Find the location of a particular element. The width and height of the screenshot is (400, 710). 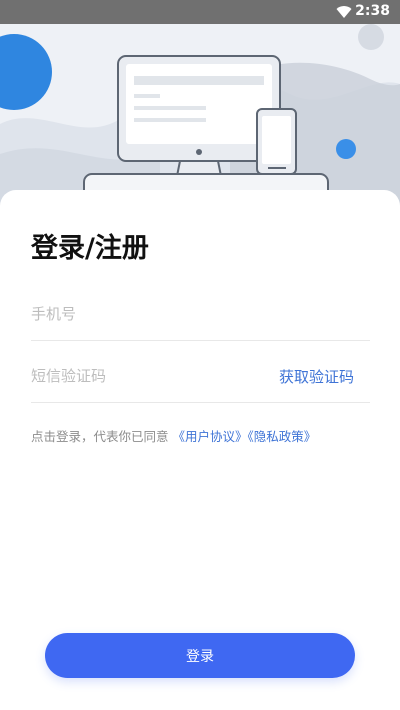

wifi-icon is located at coordinates (344, 12).